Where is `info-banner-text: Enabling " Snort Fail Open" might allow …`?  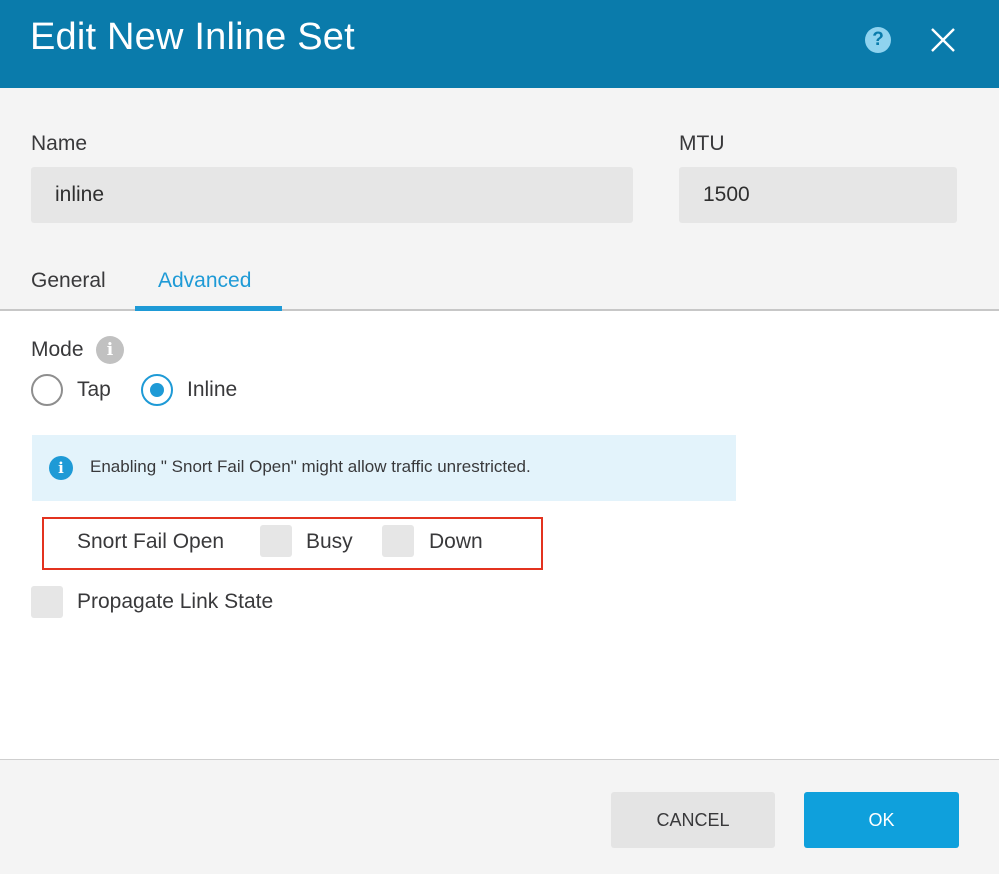 info-banner-text: Enabling " Snort Fail Open" might allow … is located at coordinates (310, 466).